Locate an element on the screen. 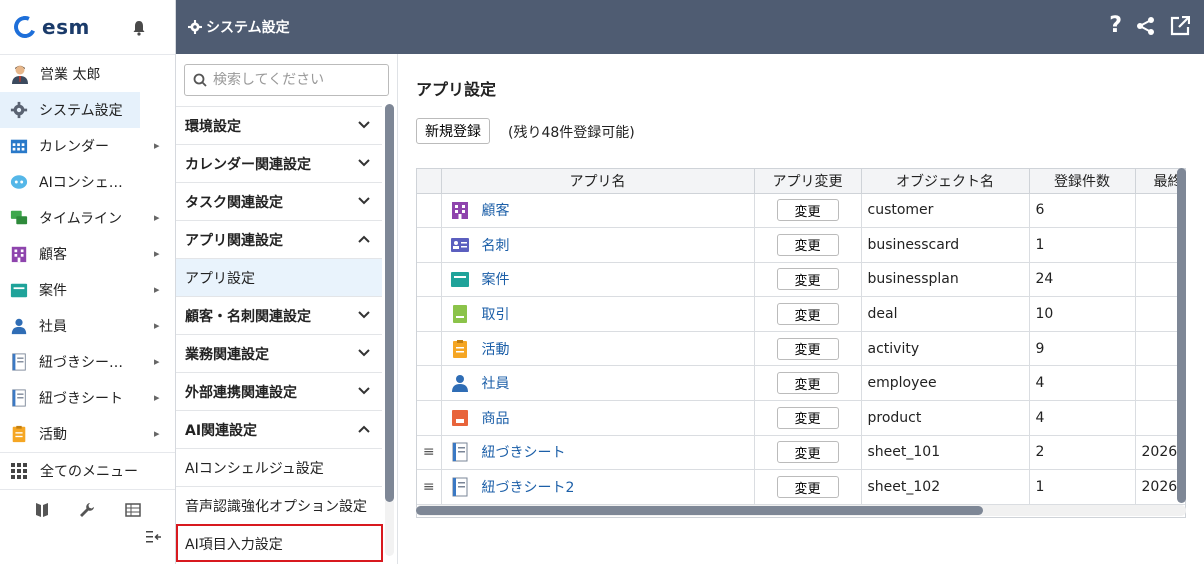  table-row: 商品 変更 product 4 is located at coordinates (801, 418).